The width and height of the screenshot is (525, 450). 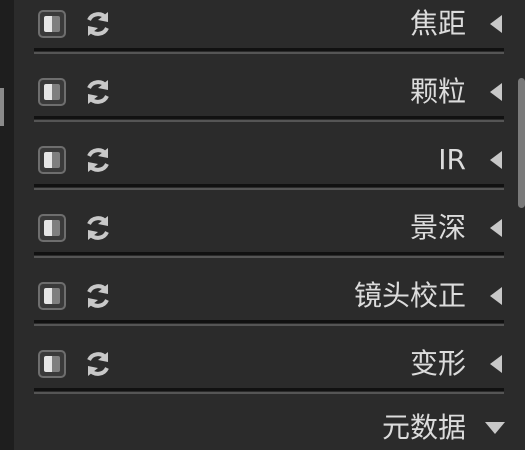 I want to click on scrollbar-track, so click(x=517, y=225).